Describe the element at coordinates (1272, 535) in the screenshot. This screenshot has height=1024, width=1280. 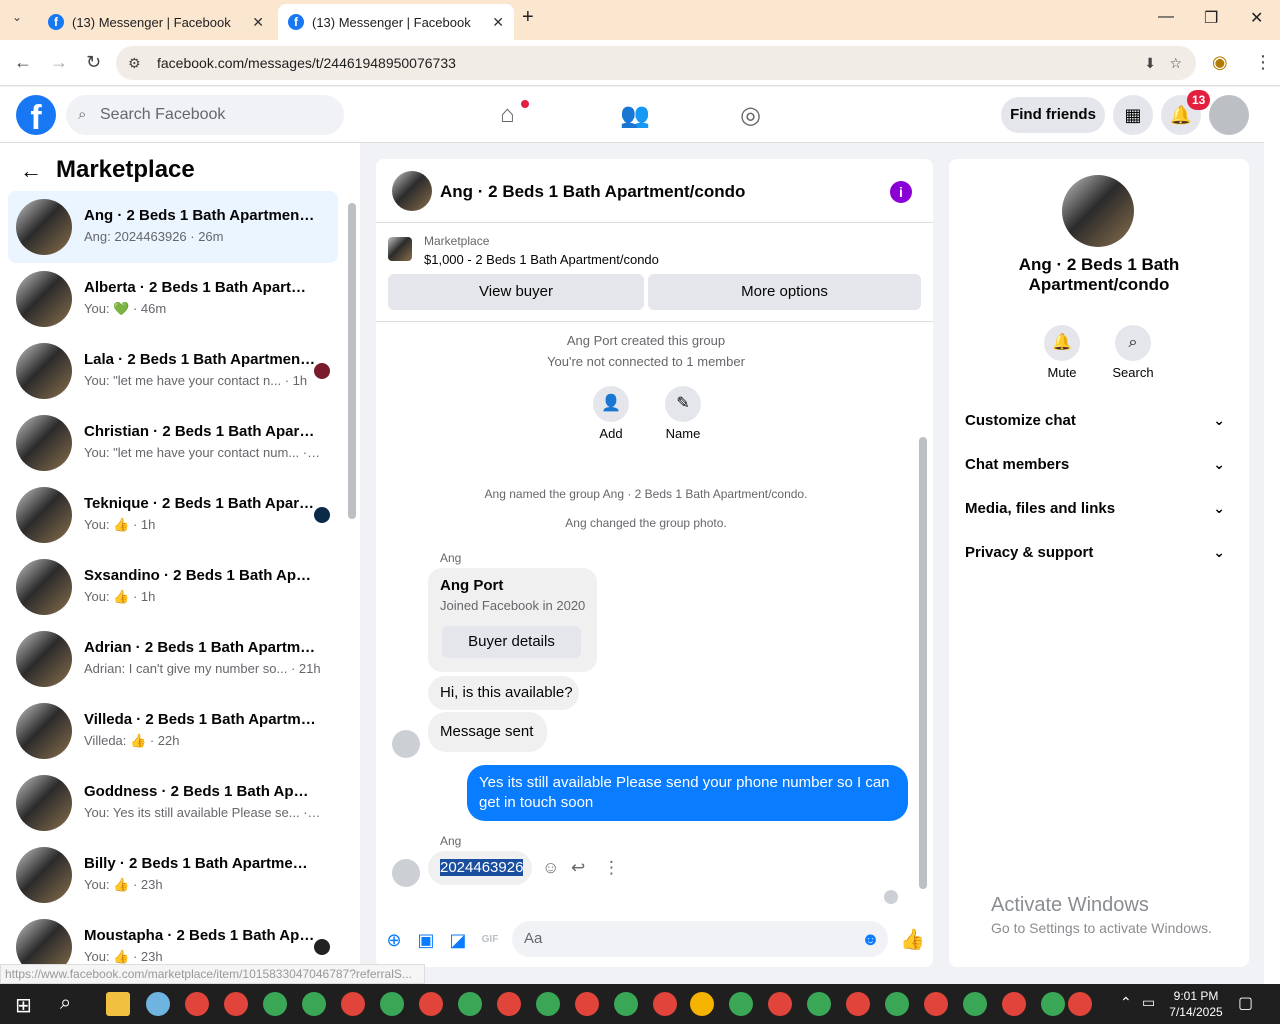
I see `page-scrollbar` at that location.